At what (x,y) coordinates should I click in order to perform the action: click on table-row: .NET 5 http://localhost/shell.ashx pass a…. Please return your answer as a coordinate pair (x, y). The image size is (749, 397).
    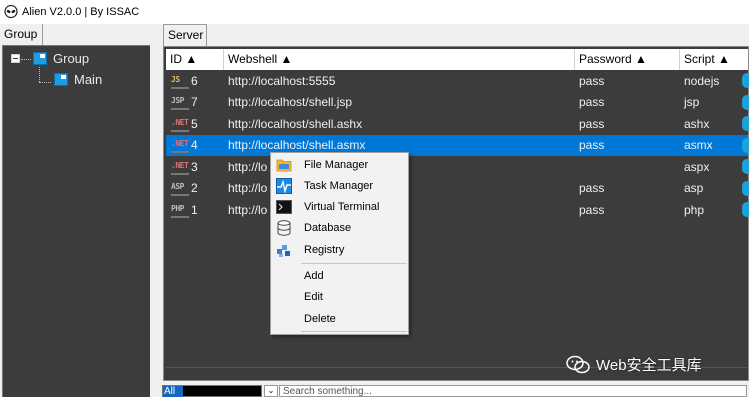
    Looking at the image, I should click on (457, 124).